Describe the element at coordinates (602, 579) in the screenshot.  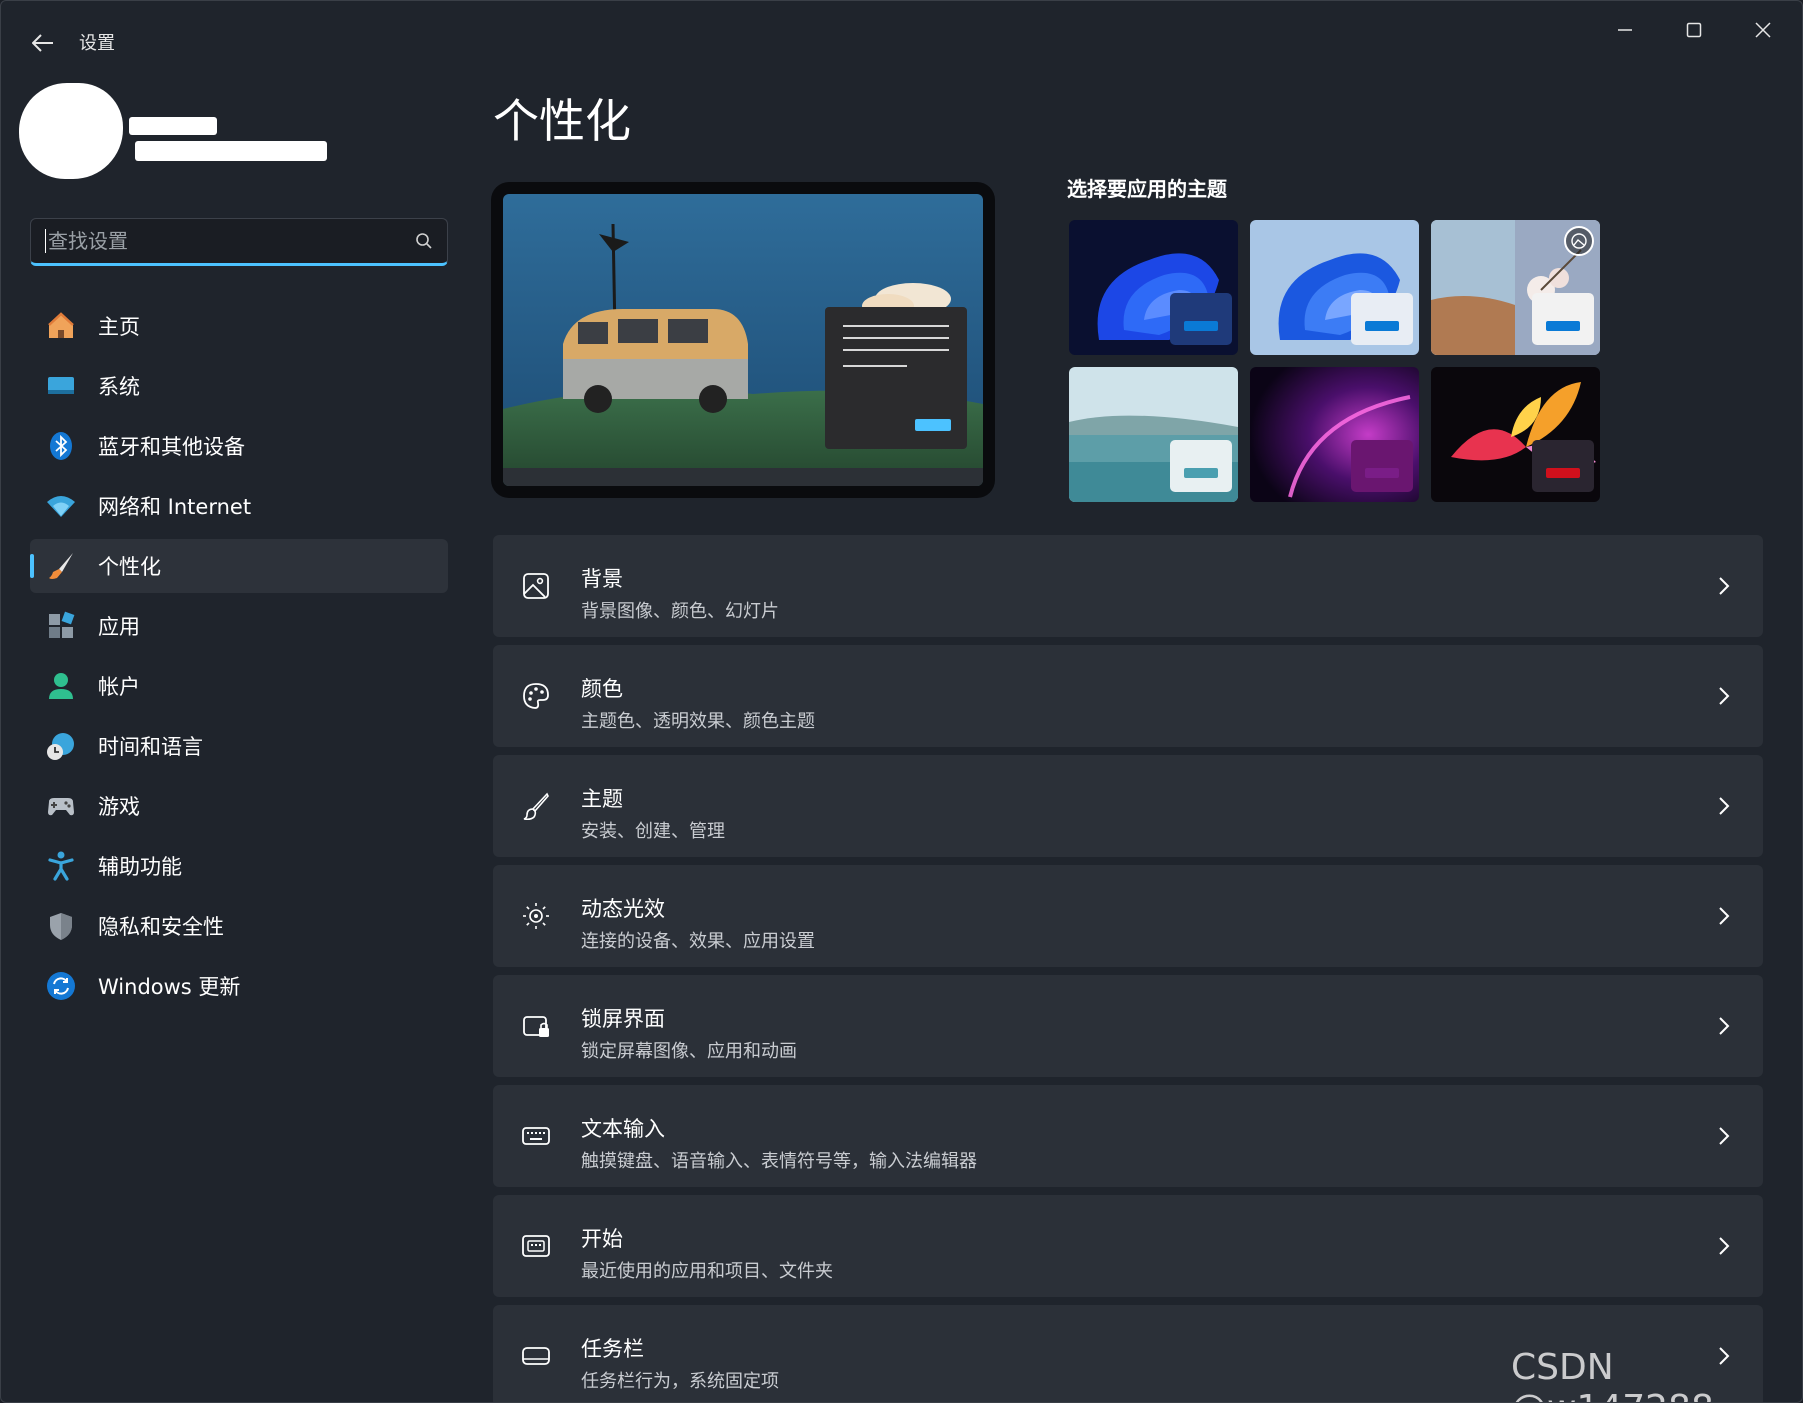
I see `setting-title: 背景` at that location.